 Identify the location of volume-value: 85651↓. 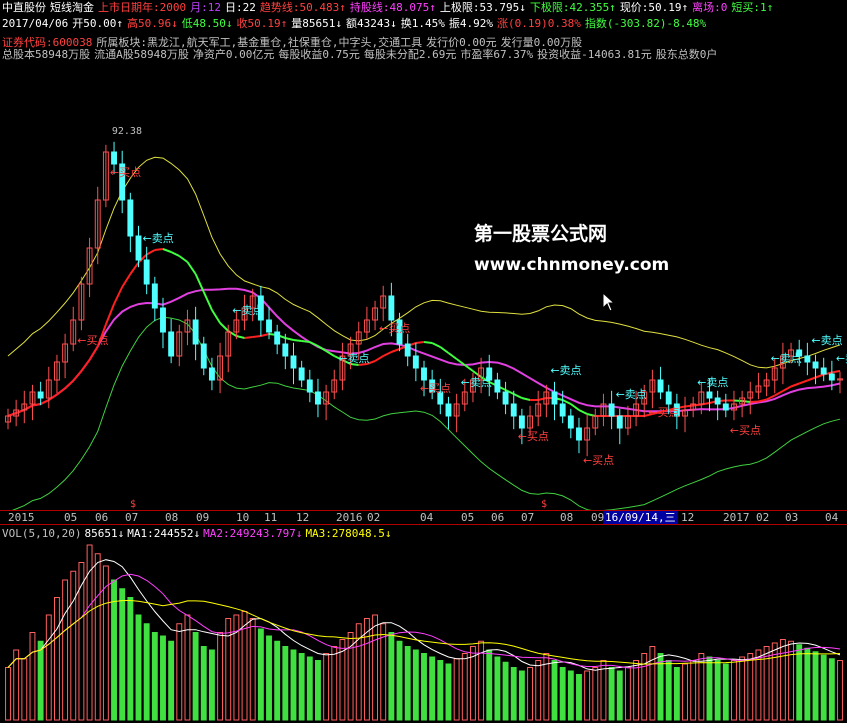
(104, 533).